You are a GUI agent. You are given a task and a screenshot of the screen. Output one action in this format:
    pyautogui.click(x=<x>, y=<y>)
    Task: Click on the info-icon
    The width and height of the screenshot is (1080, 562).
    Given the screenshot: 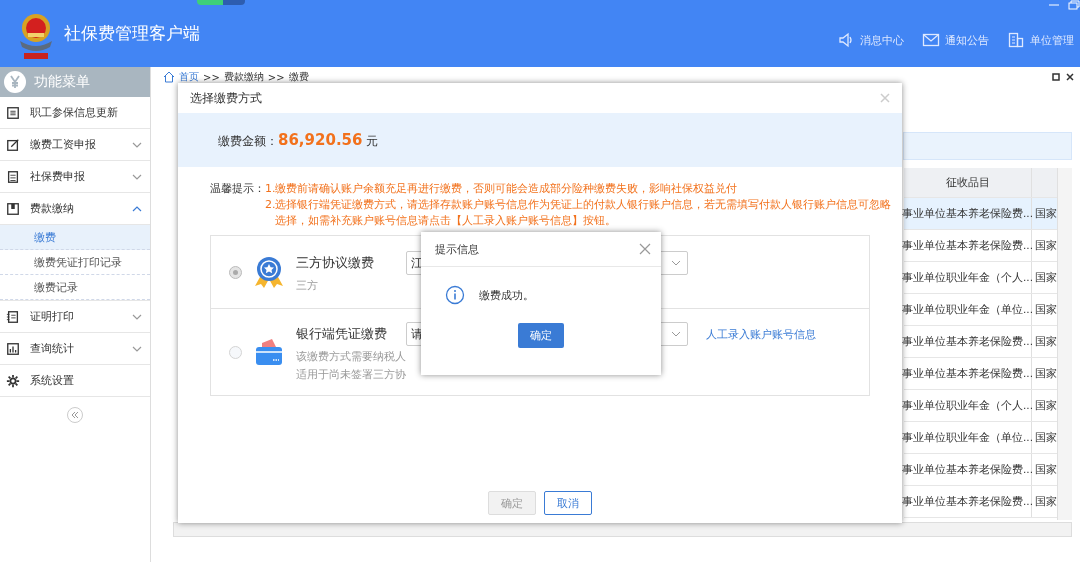 What is the action you would take?
    pyautogui.click(x=455, y=295)
    